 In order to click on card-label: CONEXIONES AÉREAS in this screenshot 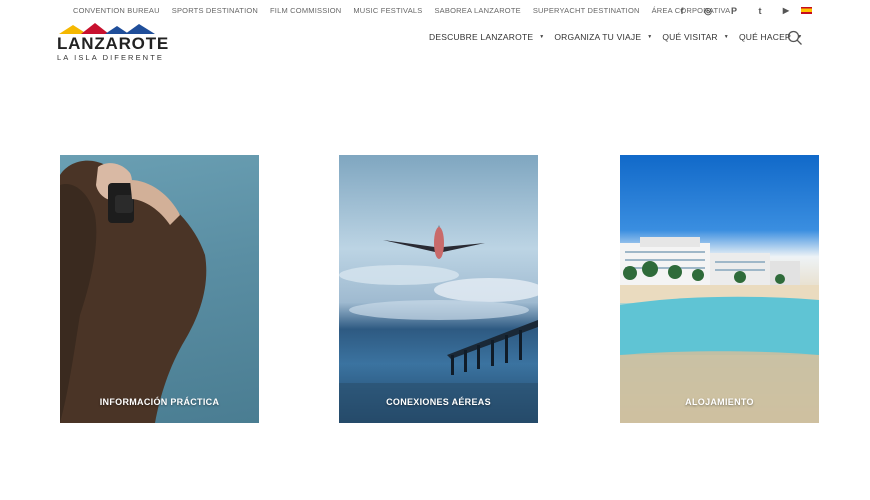, I will do `click(438, 402)`.